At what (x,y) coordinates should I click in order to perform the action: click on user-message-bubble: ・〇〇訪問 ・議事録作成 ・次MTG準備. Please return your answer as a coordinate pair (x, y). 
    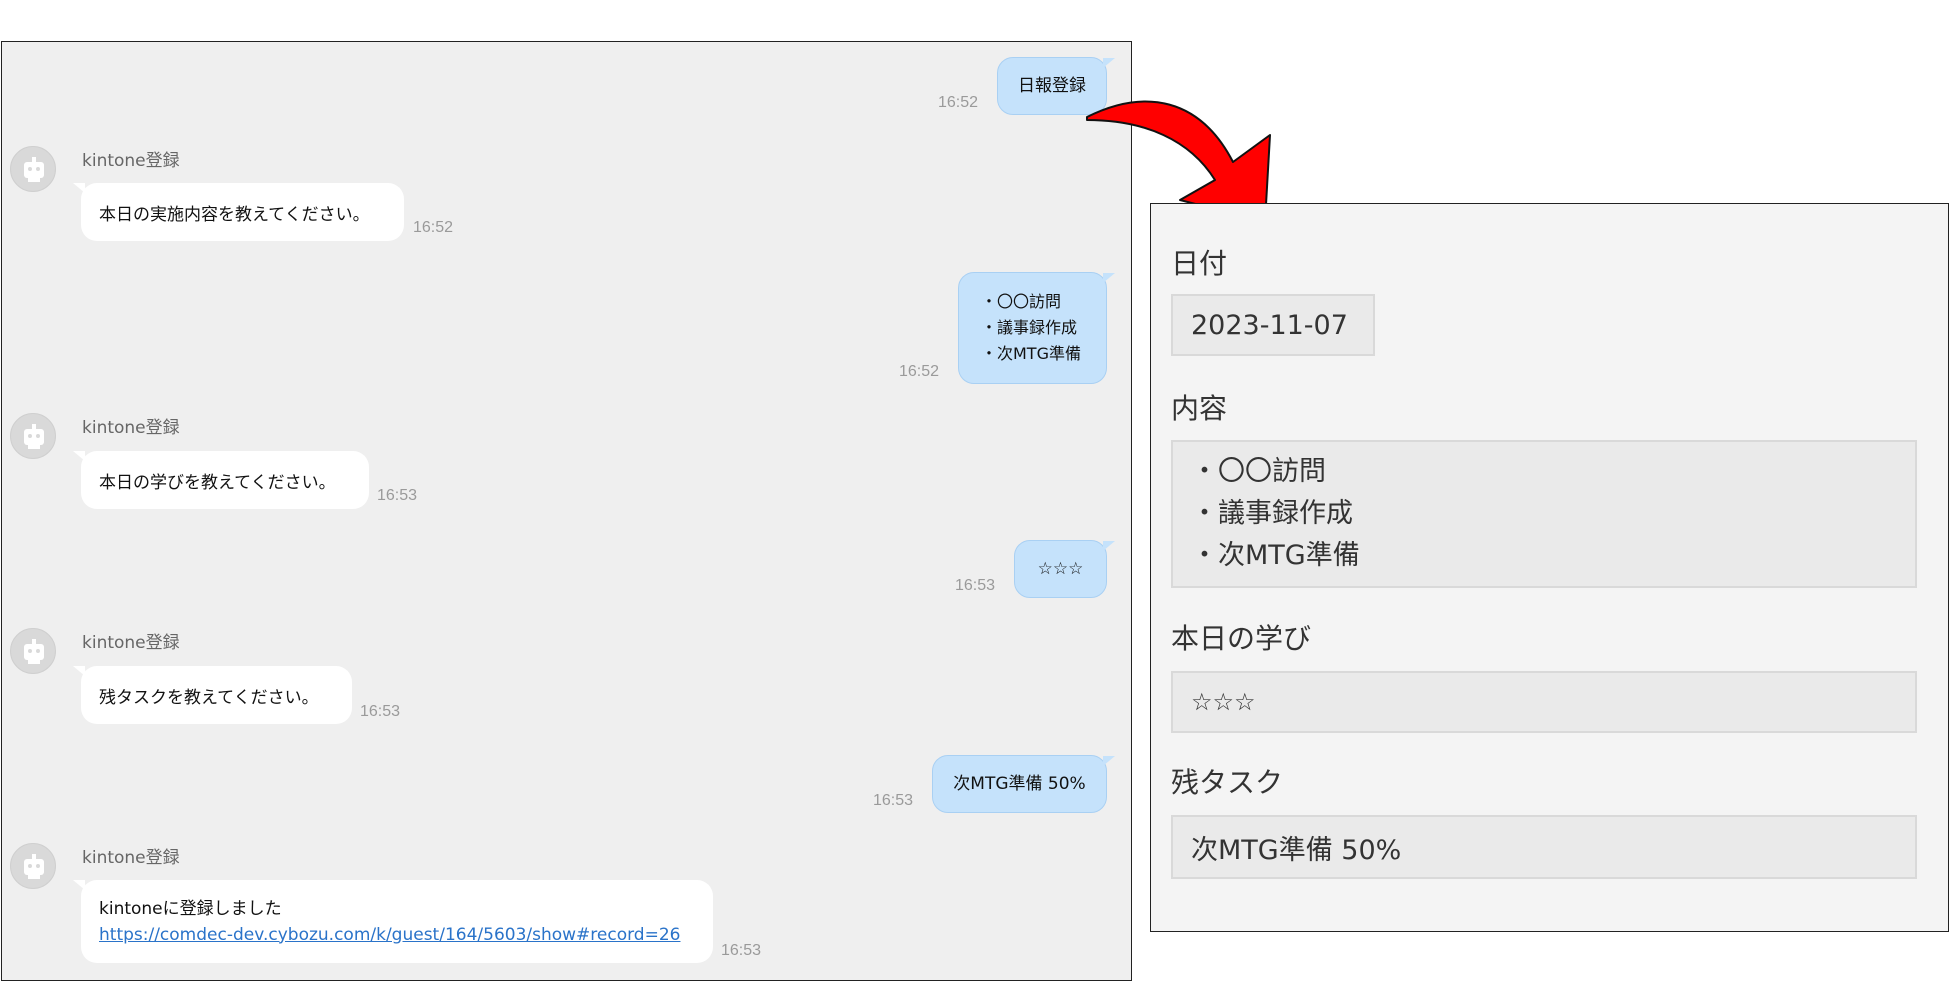
    Looking at the image, I should click on (1036, 328).